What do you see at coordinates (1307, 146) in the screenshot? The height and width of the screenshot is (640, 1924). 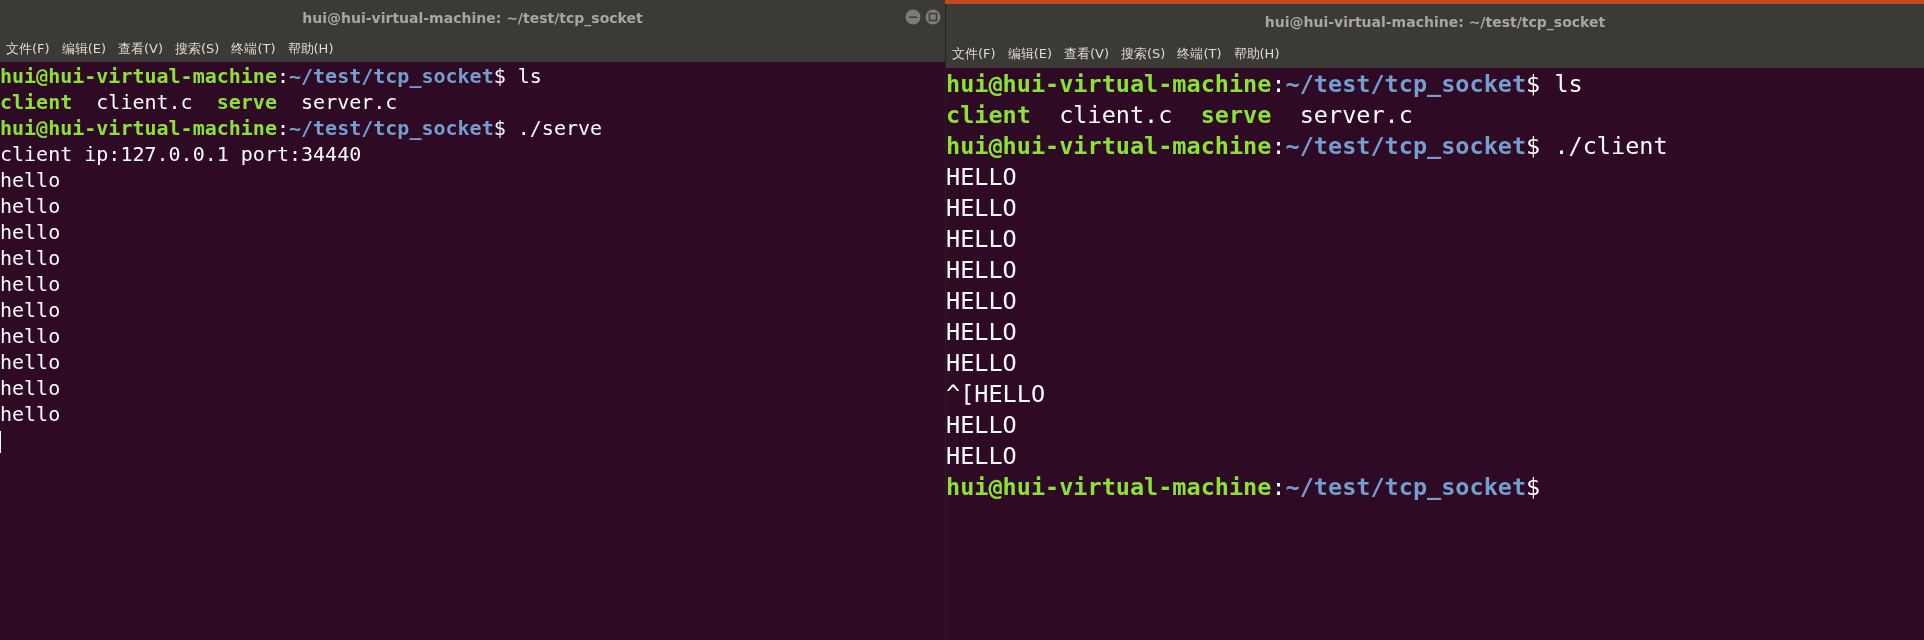 I see `terminal-line: hui@hui-virtual-machine:~/test/tcp_socket$ ./client` at bounding box center [1307, 146].